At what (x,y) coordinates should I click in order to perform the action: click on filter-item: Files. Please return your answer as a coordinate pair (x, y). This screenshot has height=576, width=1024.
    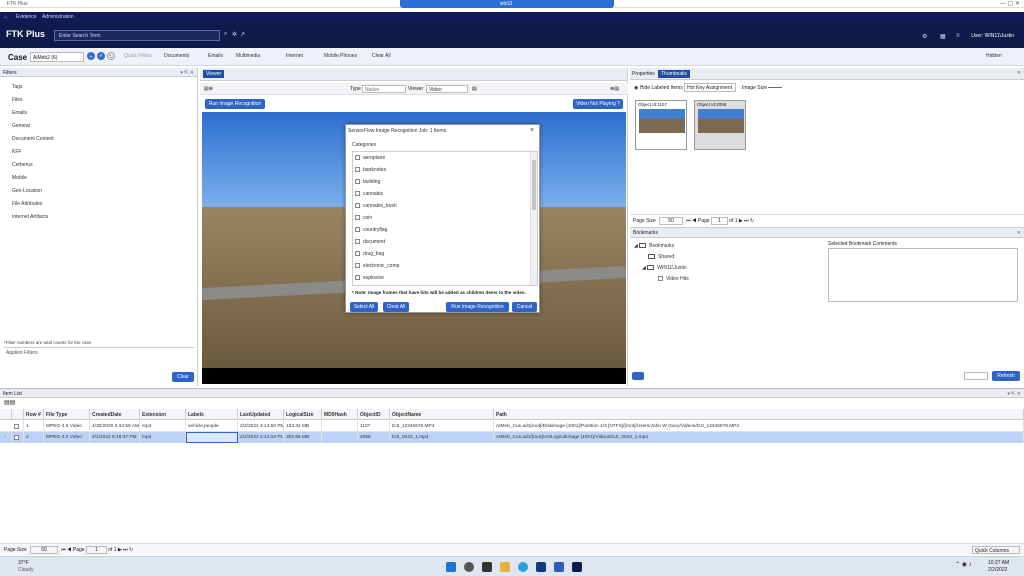
    Looking at the image, I should click on (17, 100).